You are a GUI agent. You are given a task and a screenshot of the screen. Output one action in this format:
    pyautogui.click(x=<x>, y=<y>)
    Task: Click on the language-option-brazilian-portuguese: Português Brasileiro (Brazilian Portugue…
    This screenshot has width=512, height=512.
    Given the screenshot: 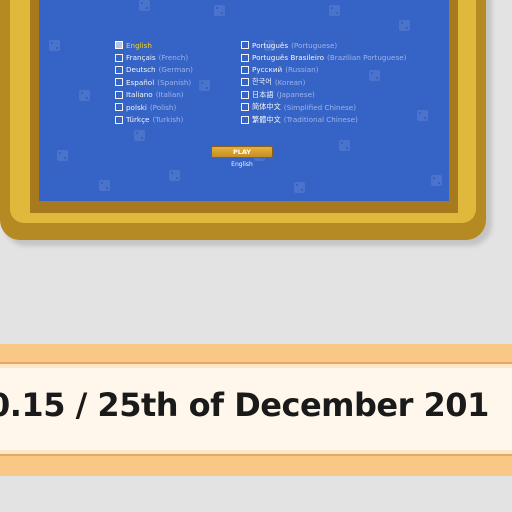 What is the action you would take?
    pyautogui.click(x=323, y=57)
    